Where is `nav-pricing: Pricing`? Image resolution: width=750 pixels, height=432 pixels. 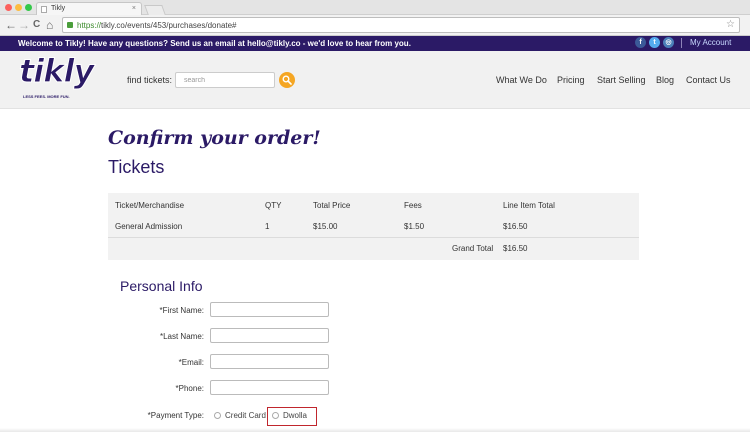 nav-pricing: Pricing is located at coordinates (571, 80).